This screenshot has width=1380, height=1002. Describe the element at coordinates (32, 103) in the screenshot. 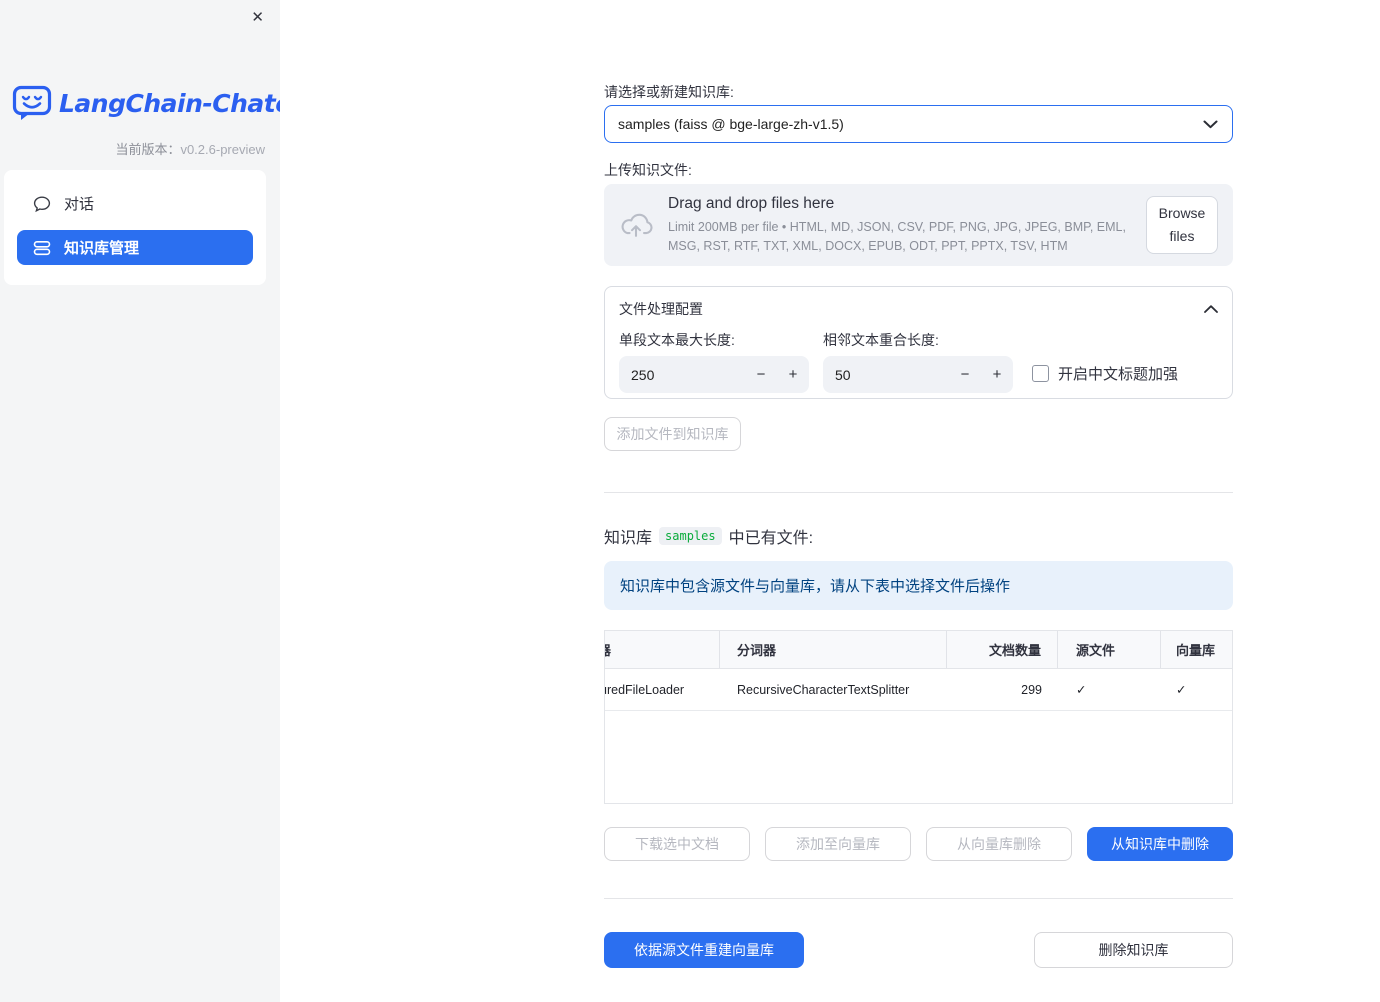

I see `logo-chat-smiley-icon` at that location.